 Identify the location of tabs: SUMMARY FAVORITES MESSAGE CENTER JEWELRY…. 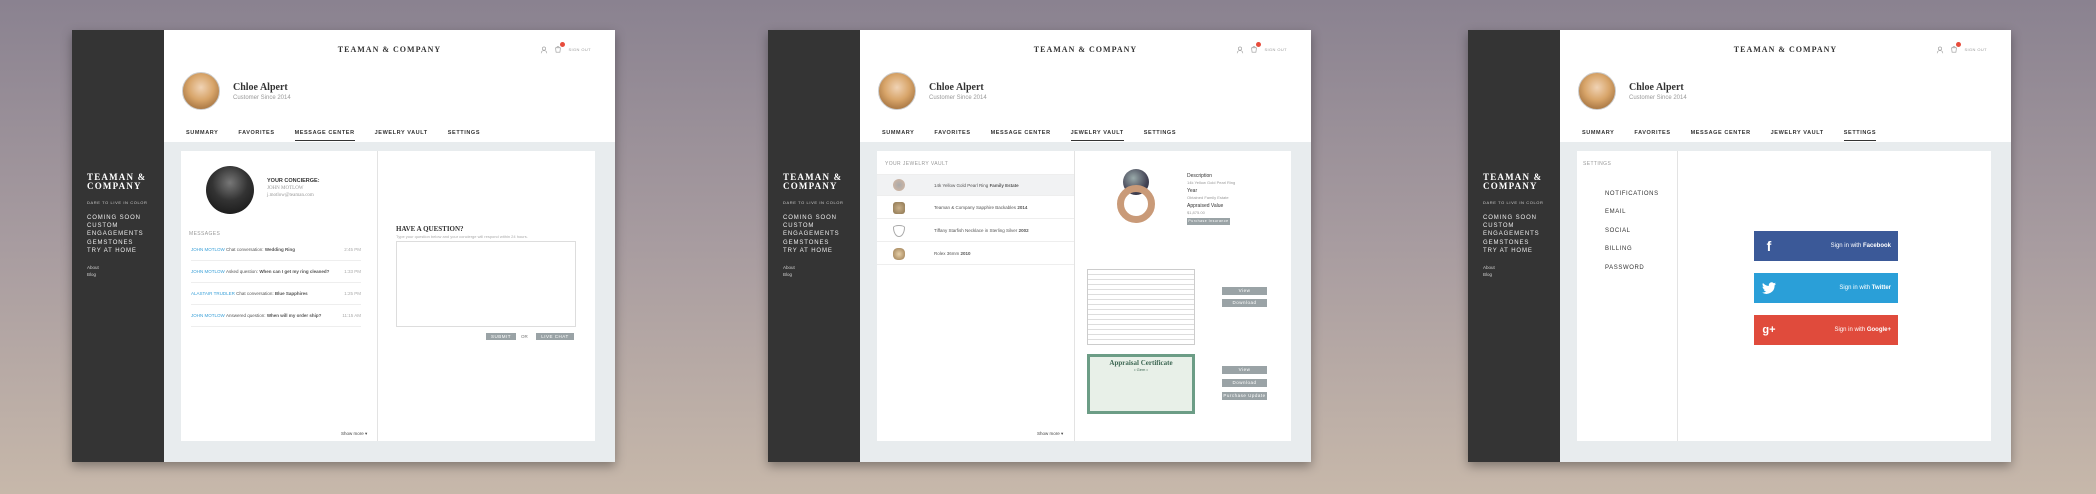
(1039, 135).